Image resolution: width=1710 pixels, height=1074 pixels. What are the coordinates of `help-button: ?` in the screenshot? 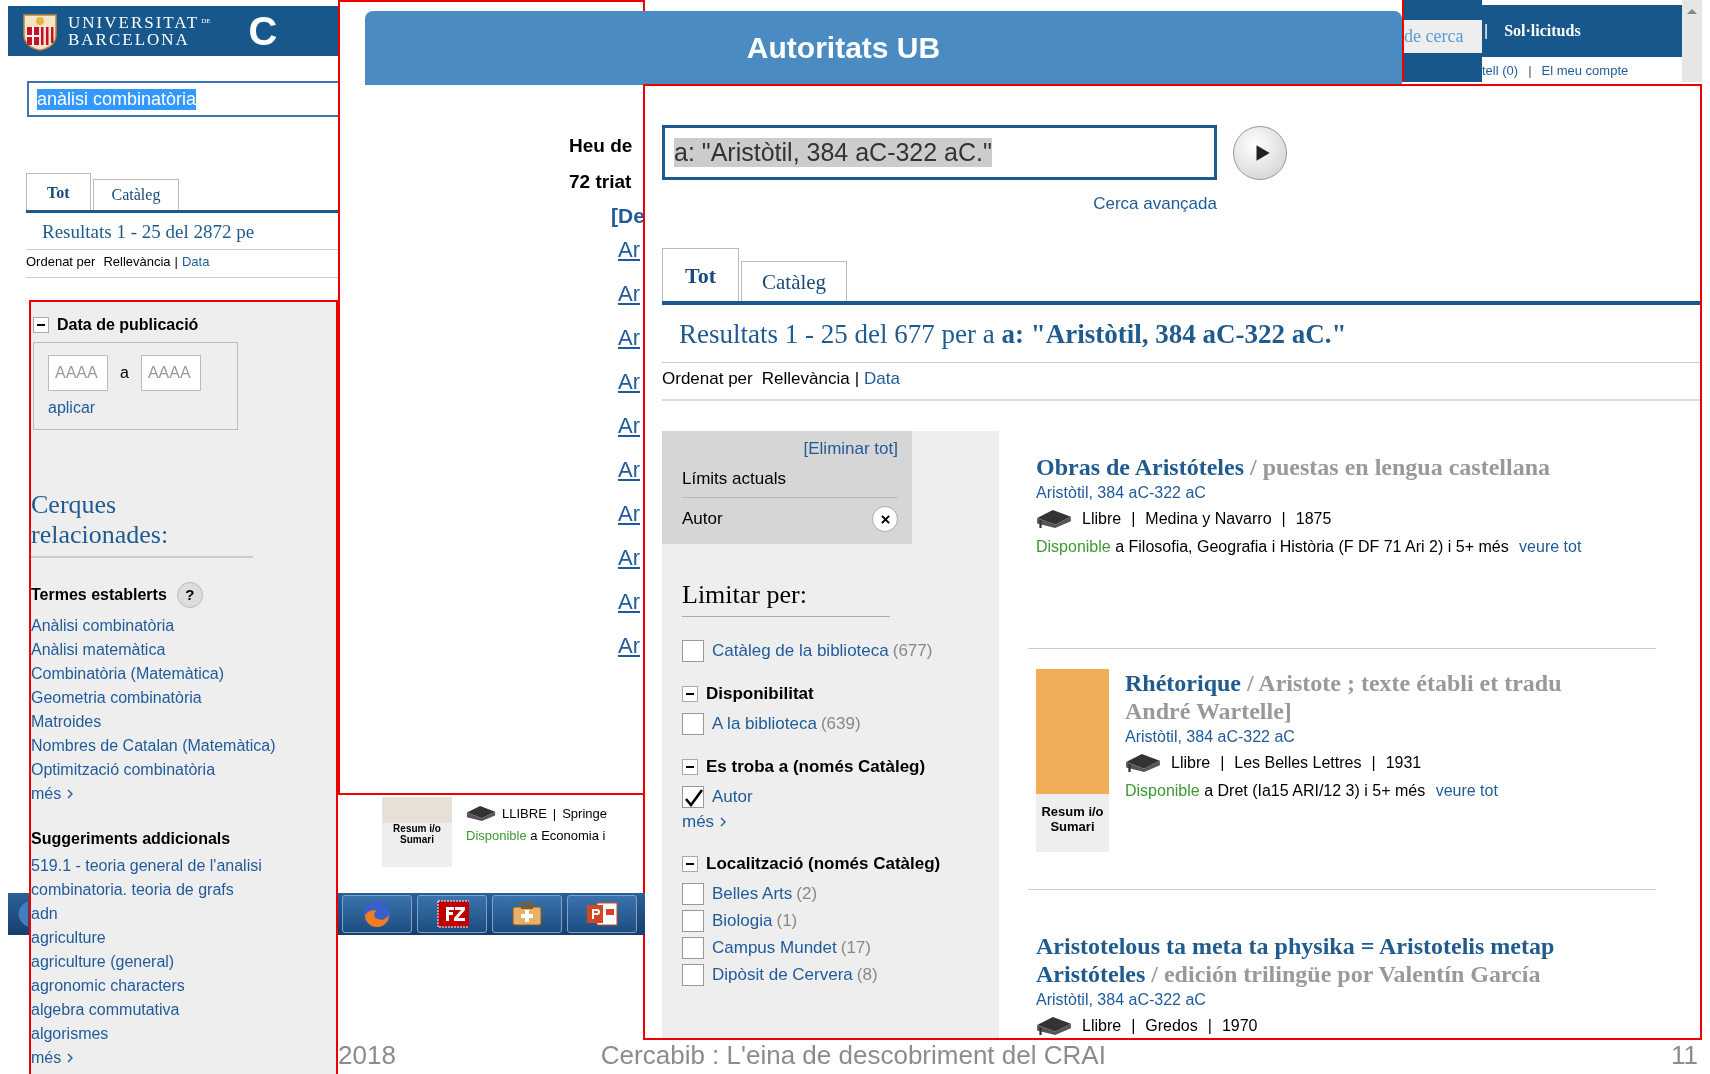 It's located at (189, 594).